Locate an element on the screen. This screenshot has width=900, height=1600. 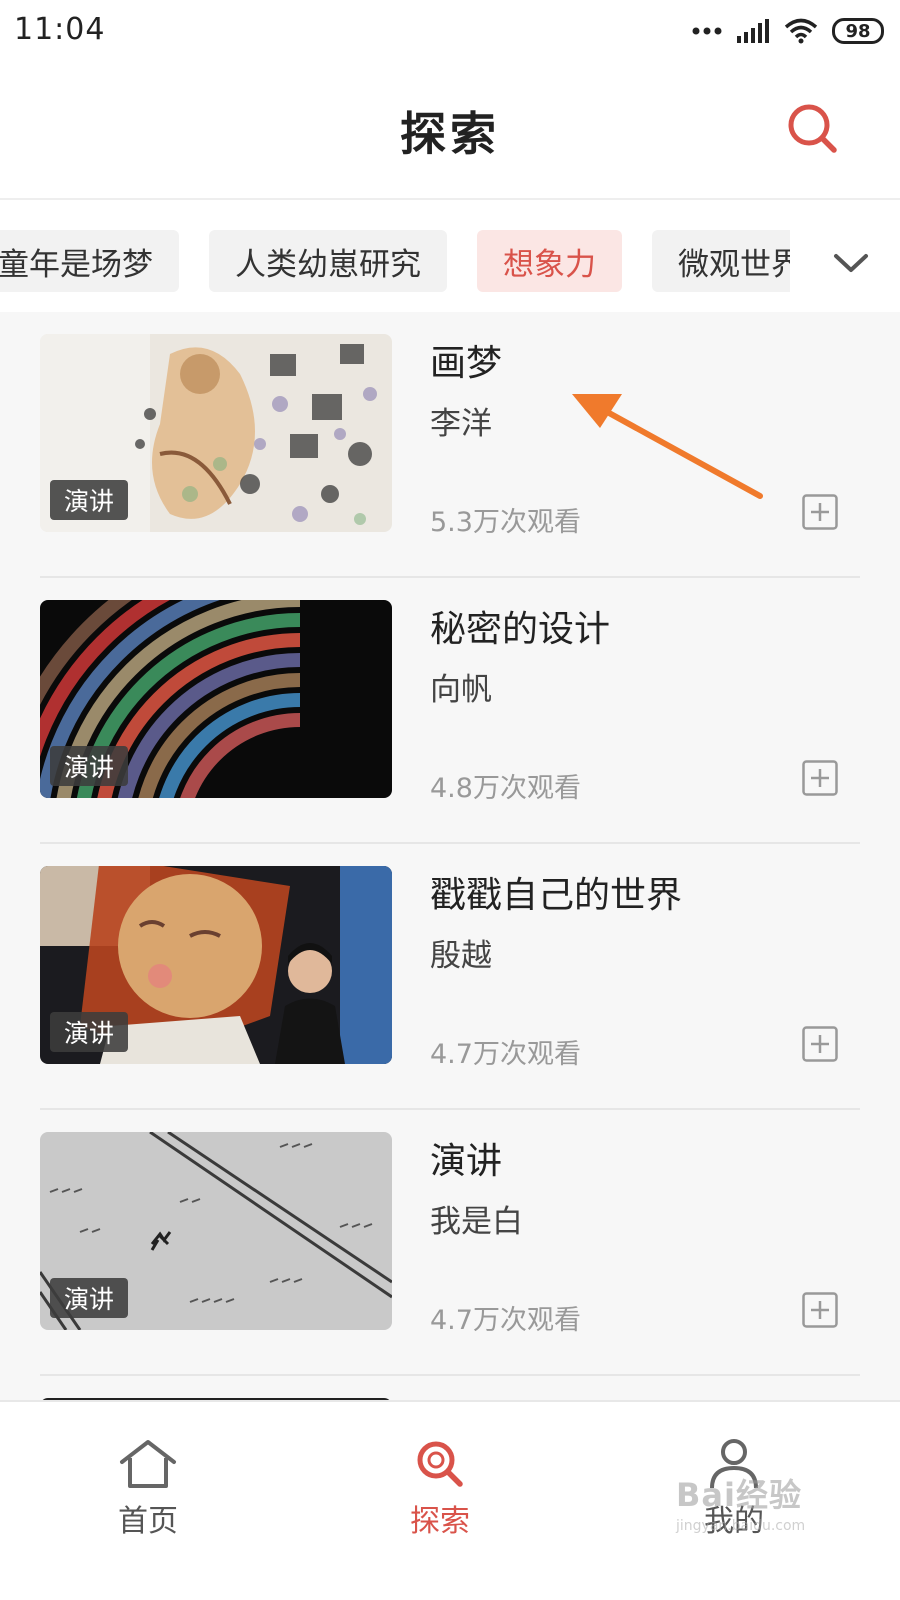
nav-item-home: 首页 is located at coordinates (148, 1489).